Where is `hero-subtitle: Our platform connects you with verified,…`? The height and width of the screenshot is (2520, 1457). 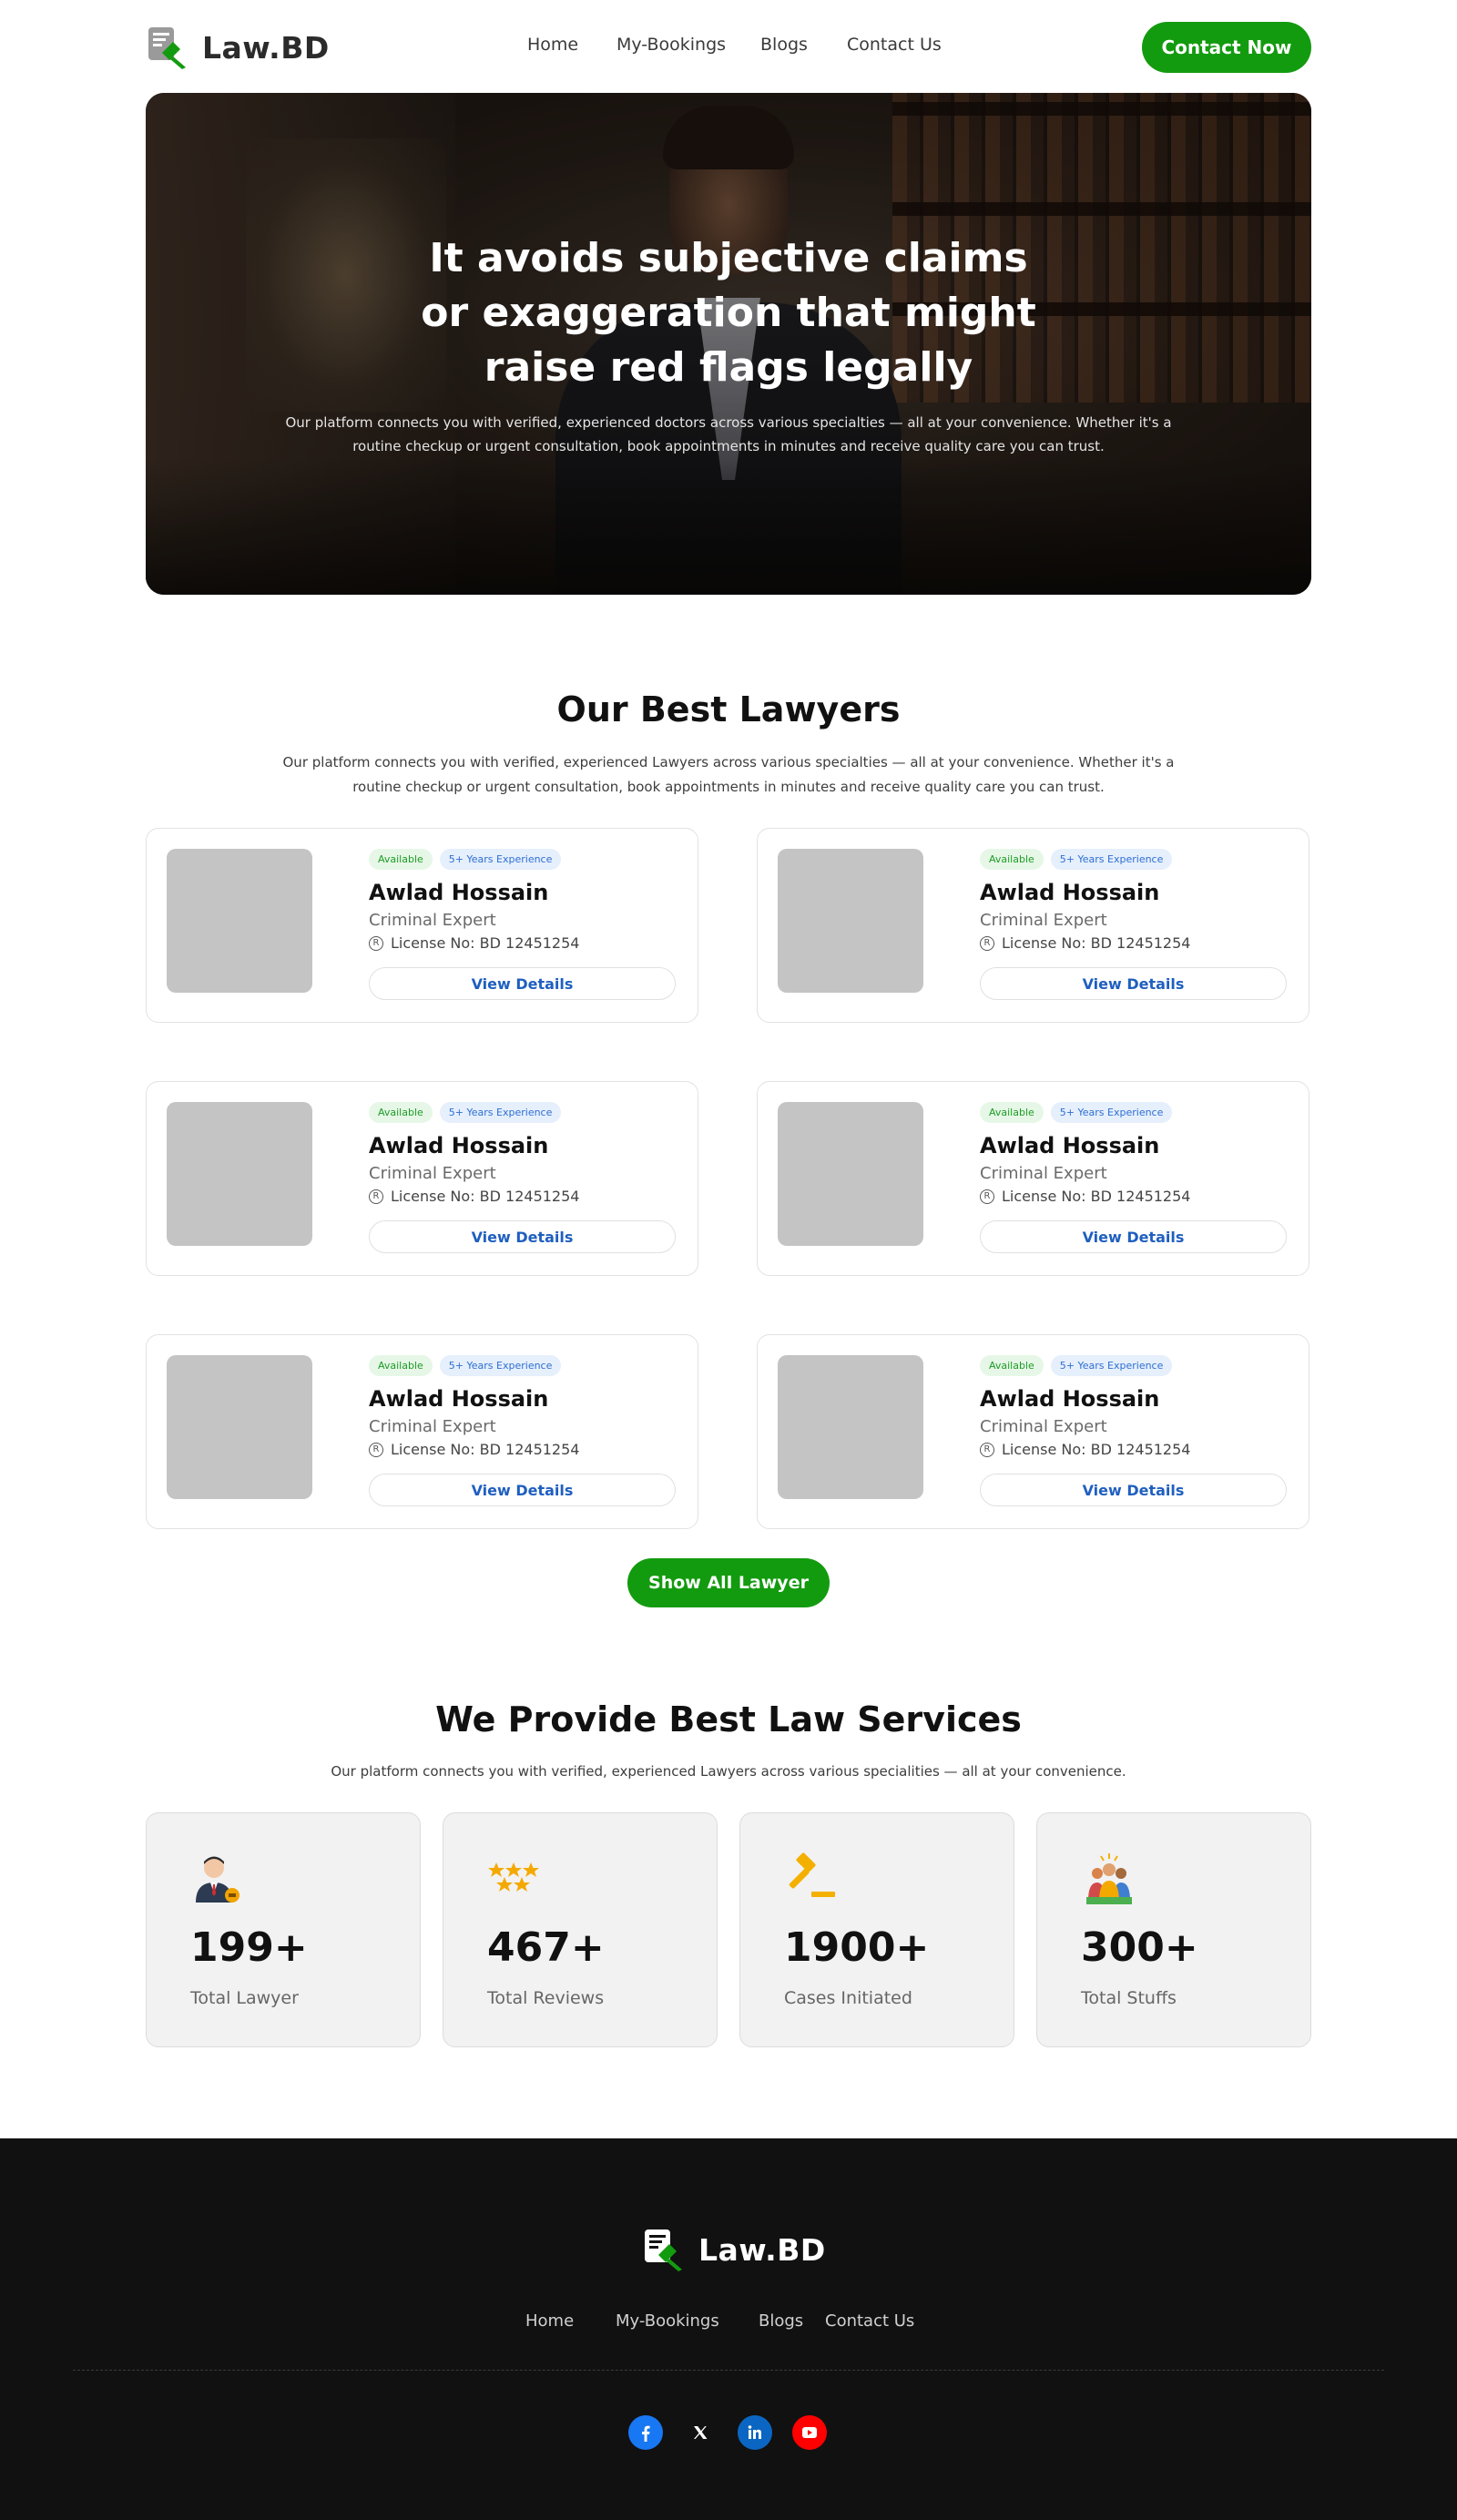 hero-subtitle: Our platform connects you with verified,… is located at coordinates (728, 434).